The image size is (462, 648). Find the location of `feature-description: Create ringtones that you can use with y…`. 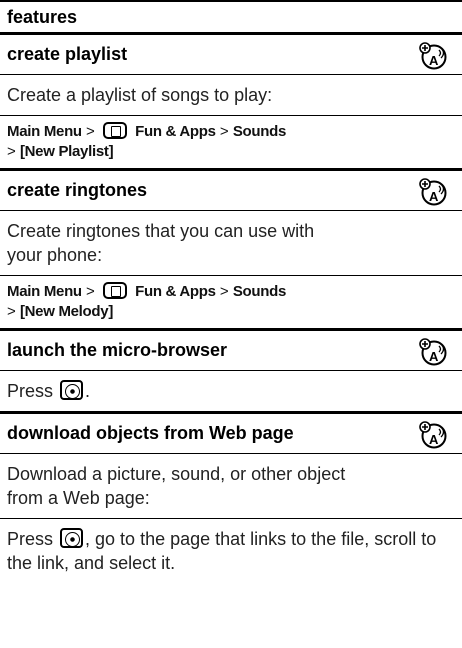

feature-description: Create ringtones that you can use with y… is located at coordinates (231, 243).